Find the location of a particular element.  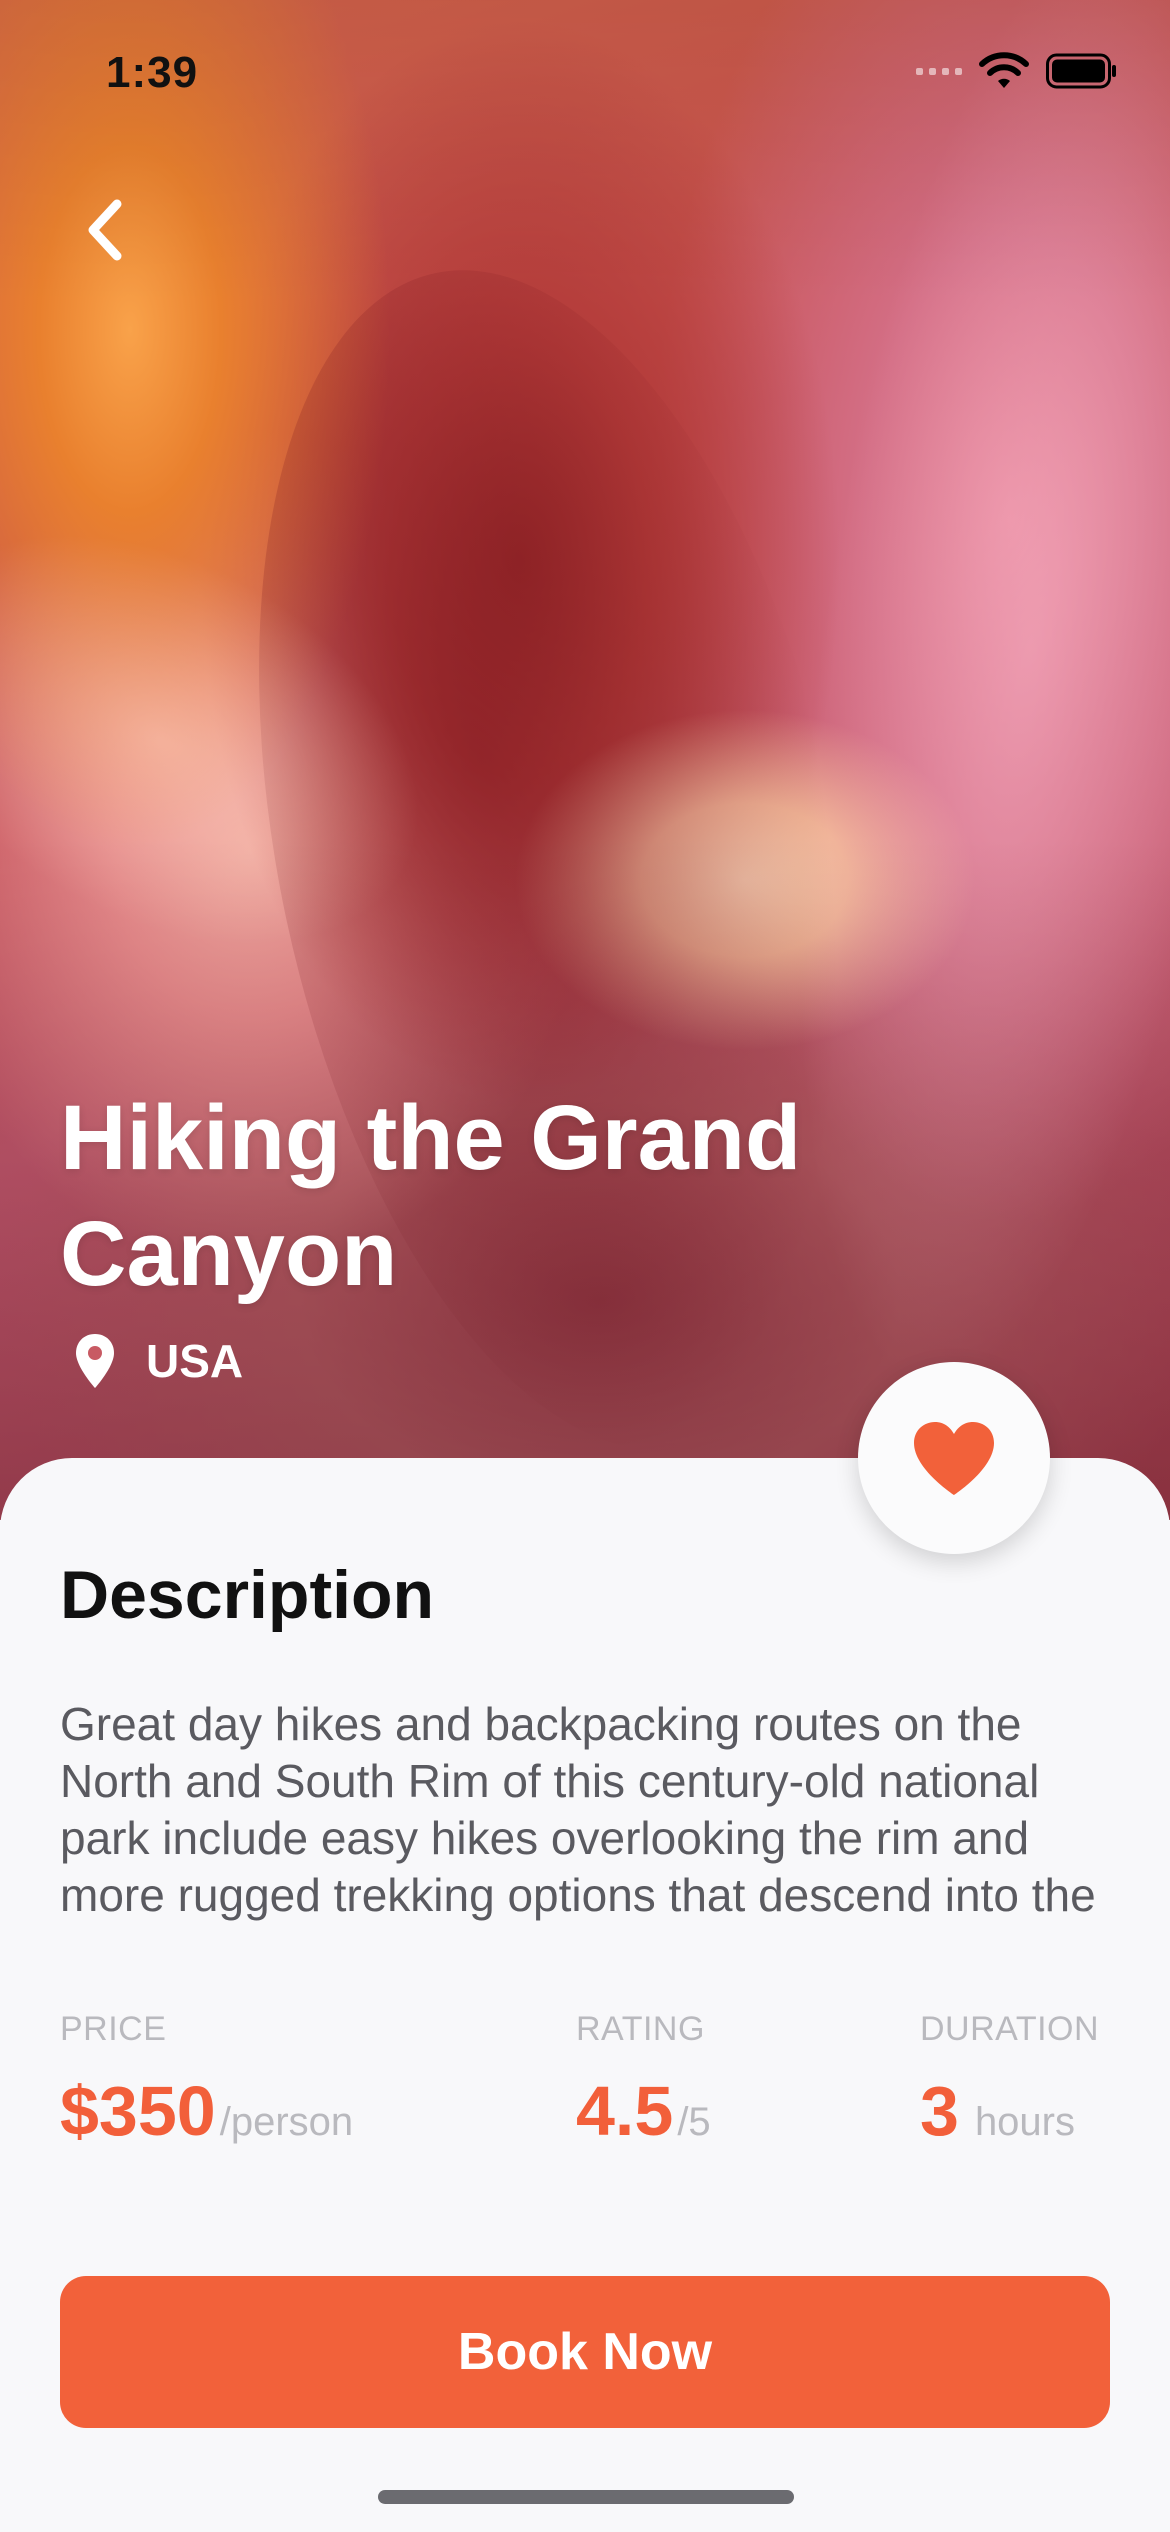

location-label: USA is located at coordinates (195, 1361).